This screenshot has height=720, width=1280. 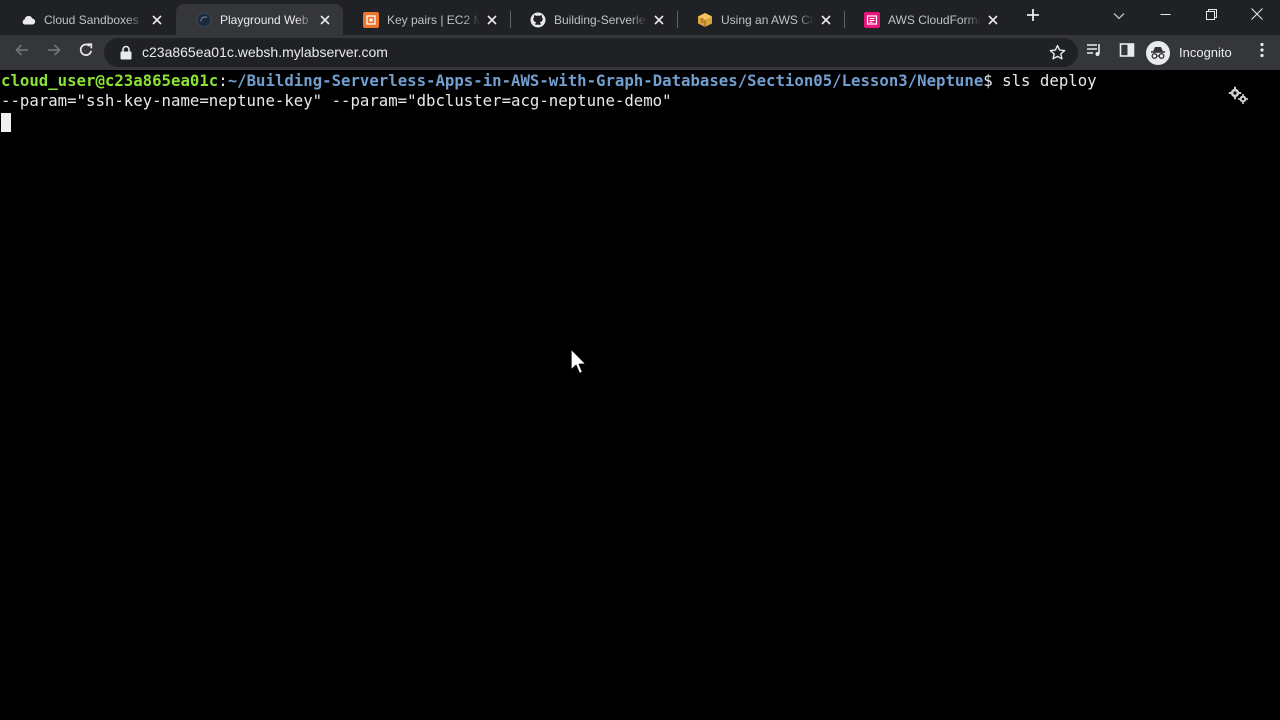 I want to click on tab-building-serverless-github: Building-Serverless, so click(x=593, y=19).